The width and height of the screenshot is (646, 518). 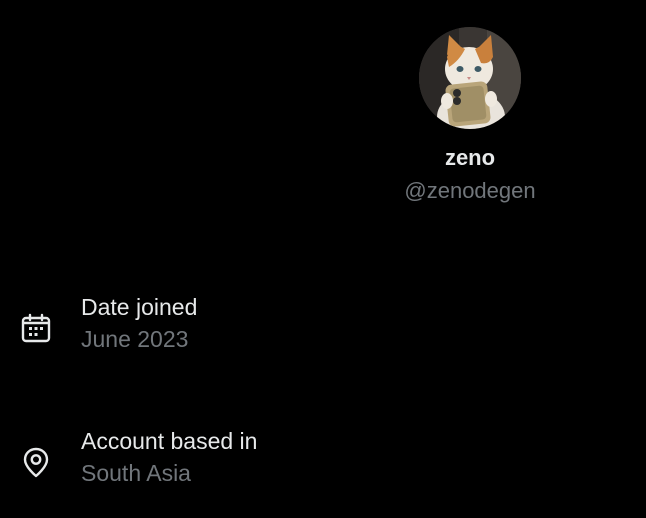 I want to click on profile-avatar, so click(x=470, y=78).